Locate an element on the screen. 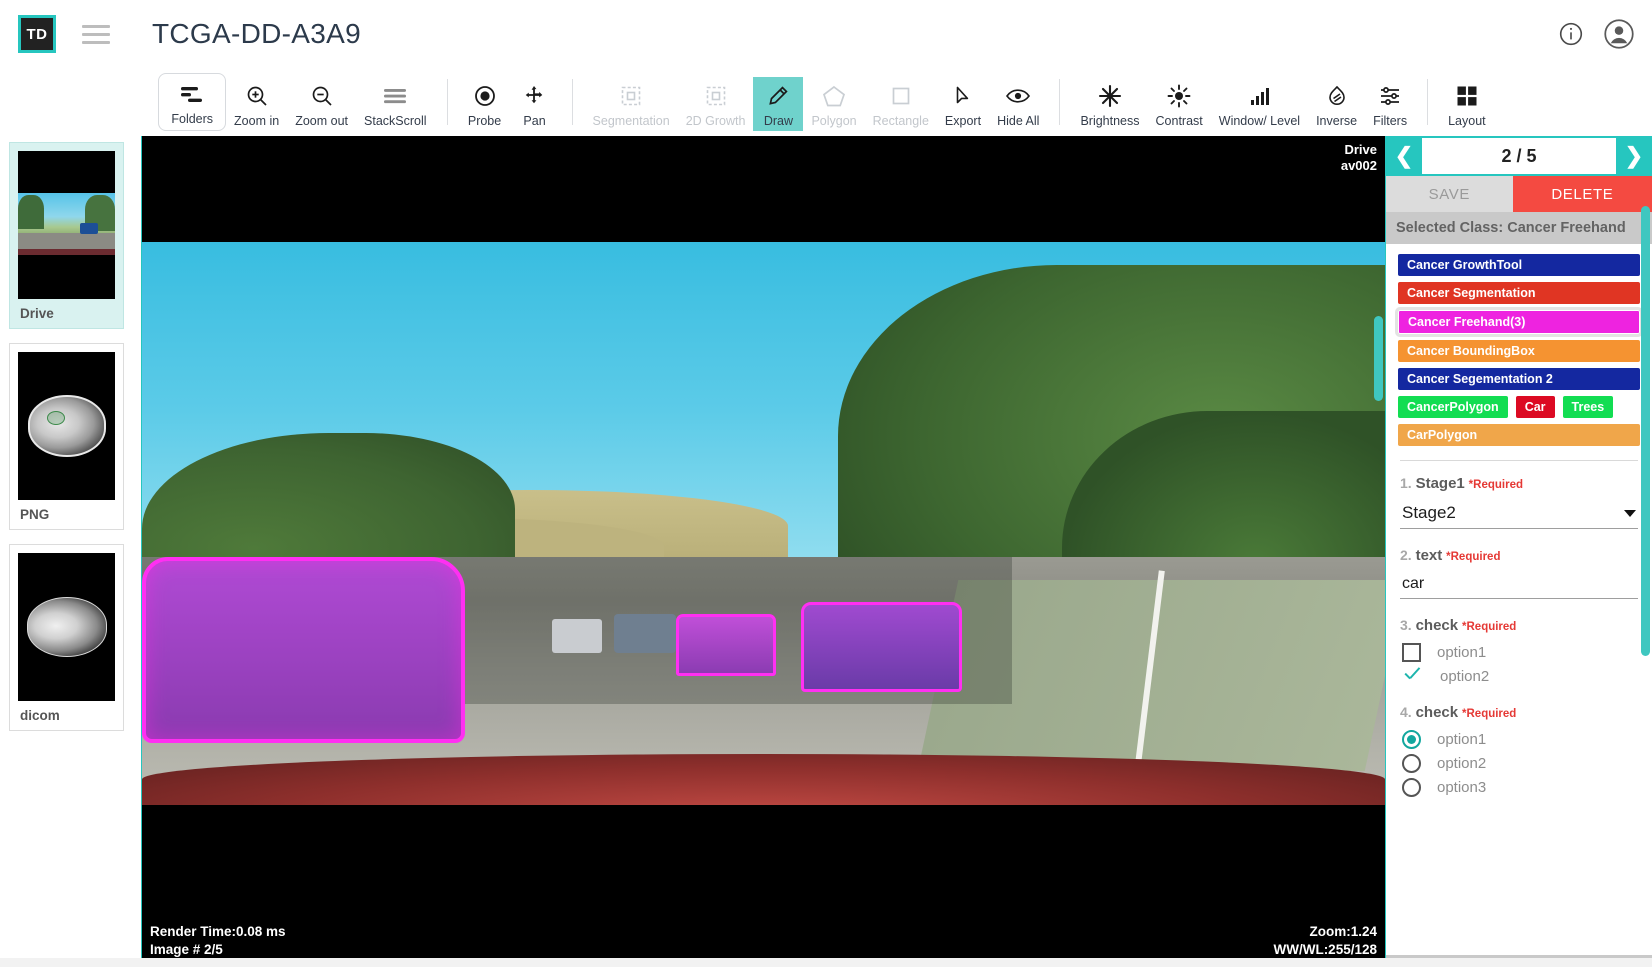 The width and height of the screenshot is (1652, 967). window-level-text: WW/WL:255/128 is located at coordinates (1325, 949).